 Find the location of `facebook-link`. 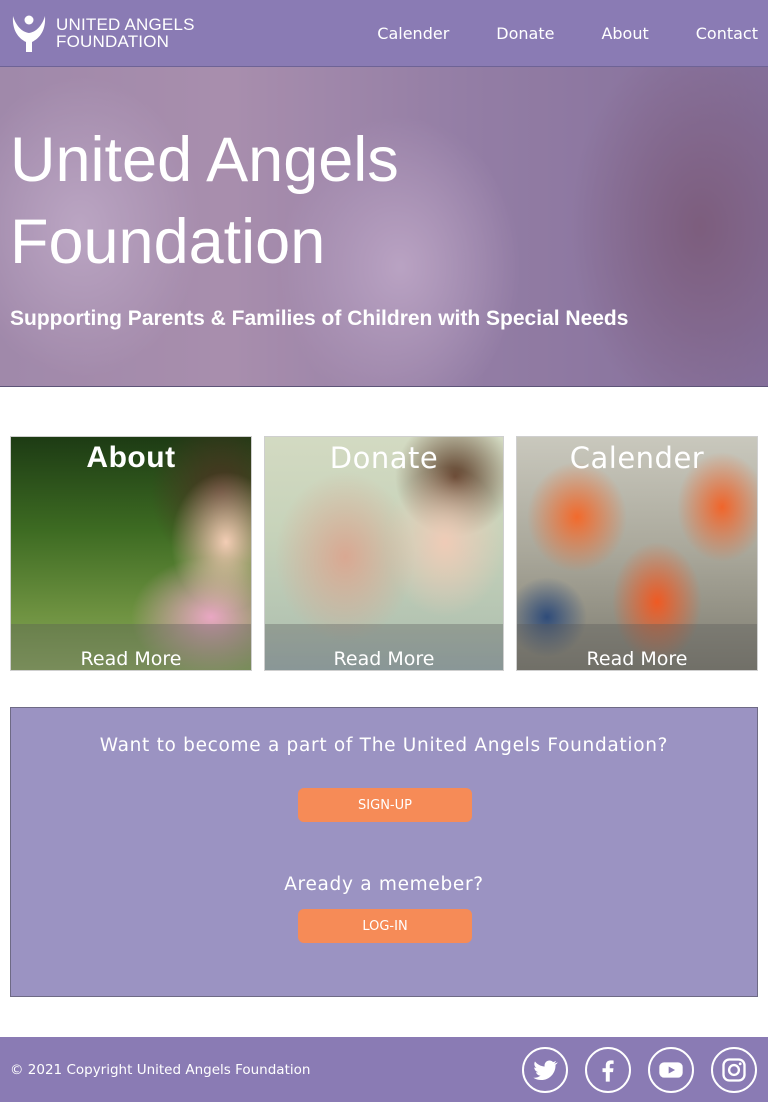

facebook-link is located at coordinates (608, 1070).